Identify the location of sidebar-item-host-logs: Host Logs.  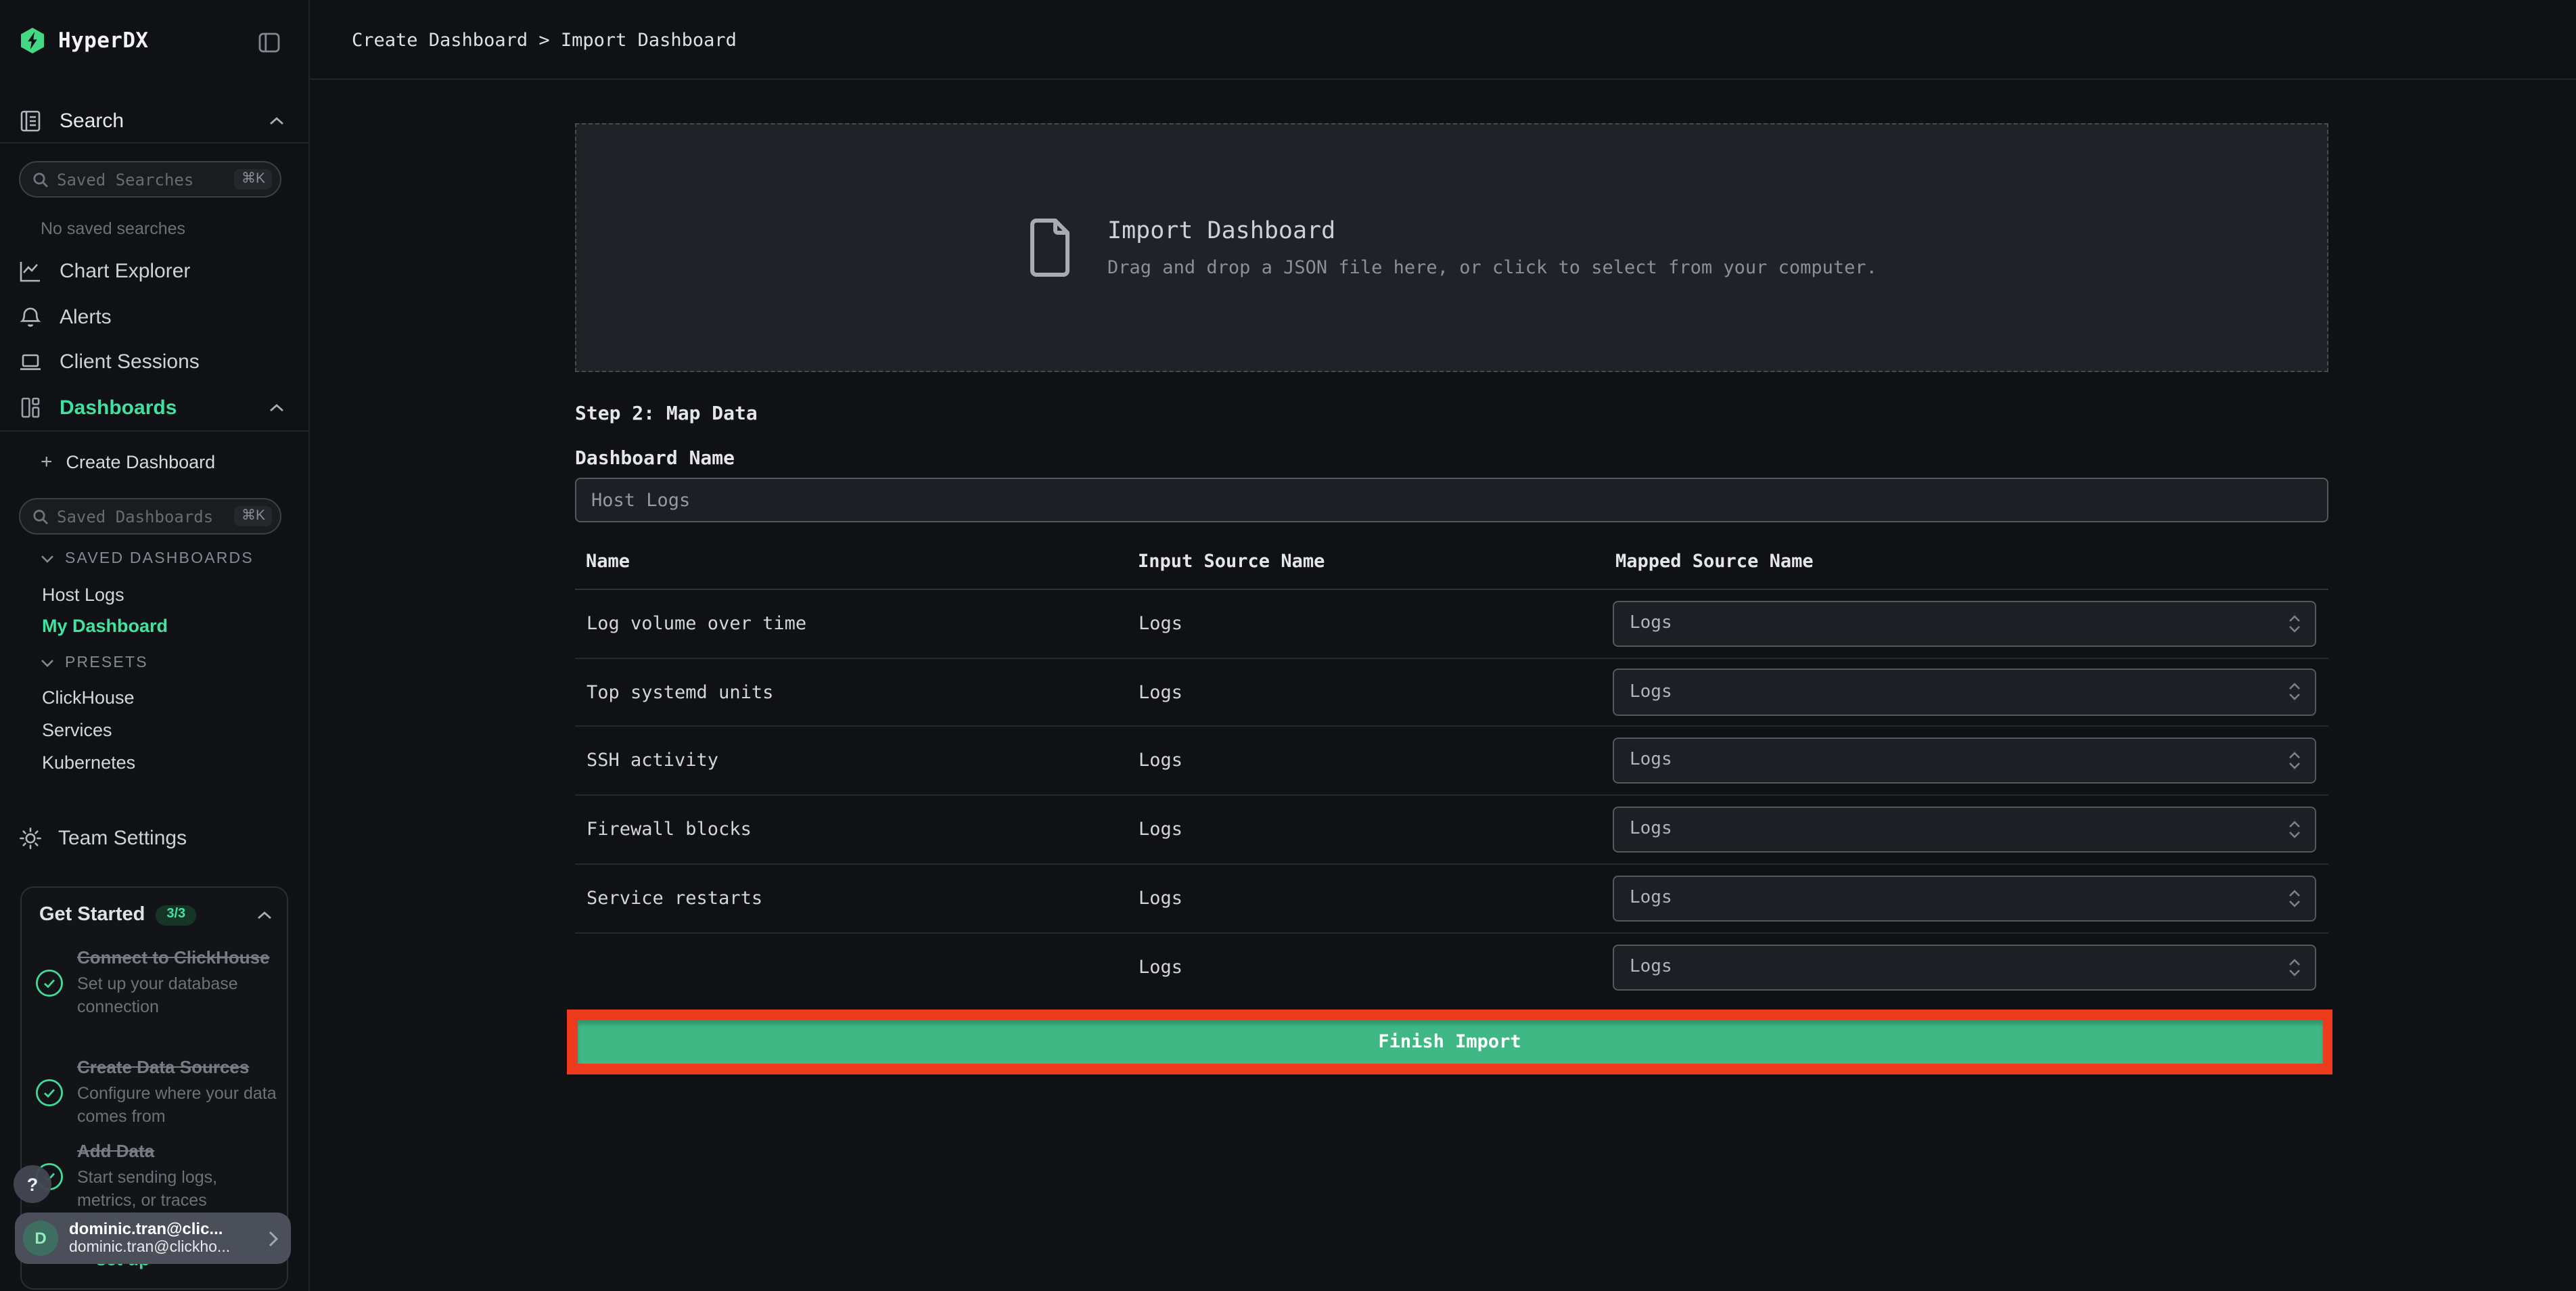
(83, 595).